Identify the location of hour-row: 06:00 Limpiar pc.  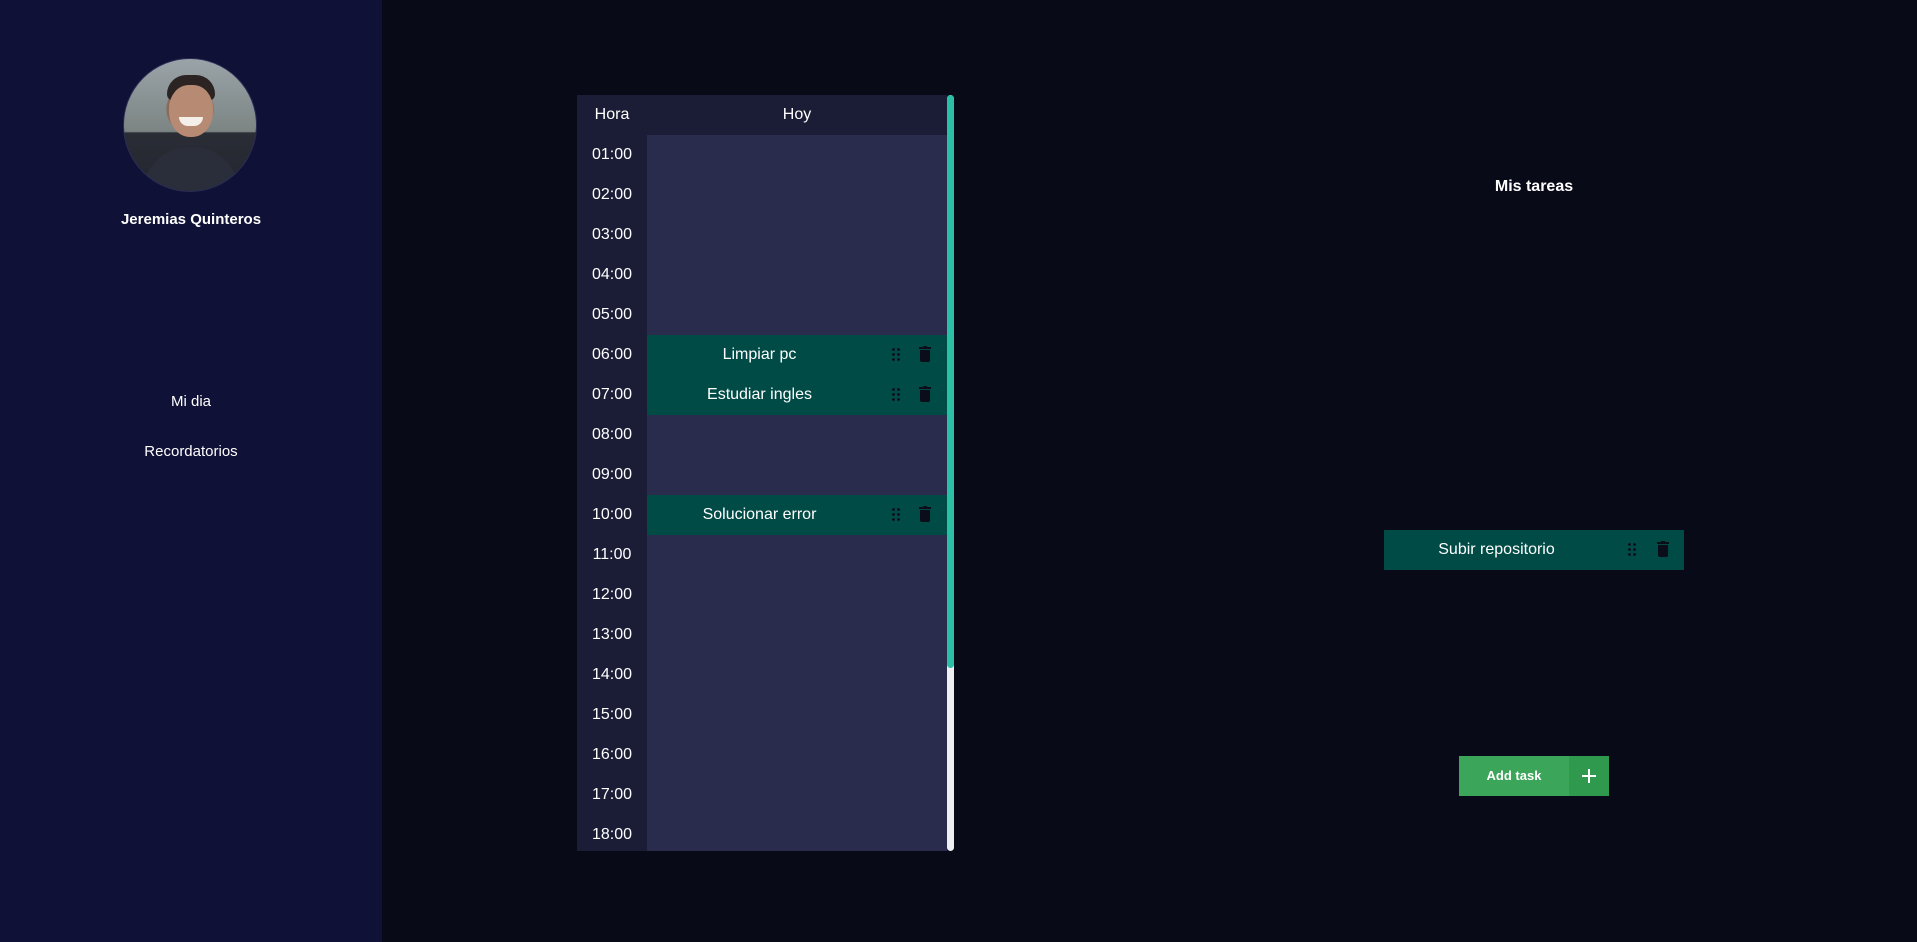
(762, 355).